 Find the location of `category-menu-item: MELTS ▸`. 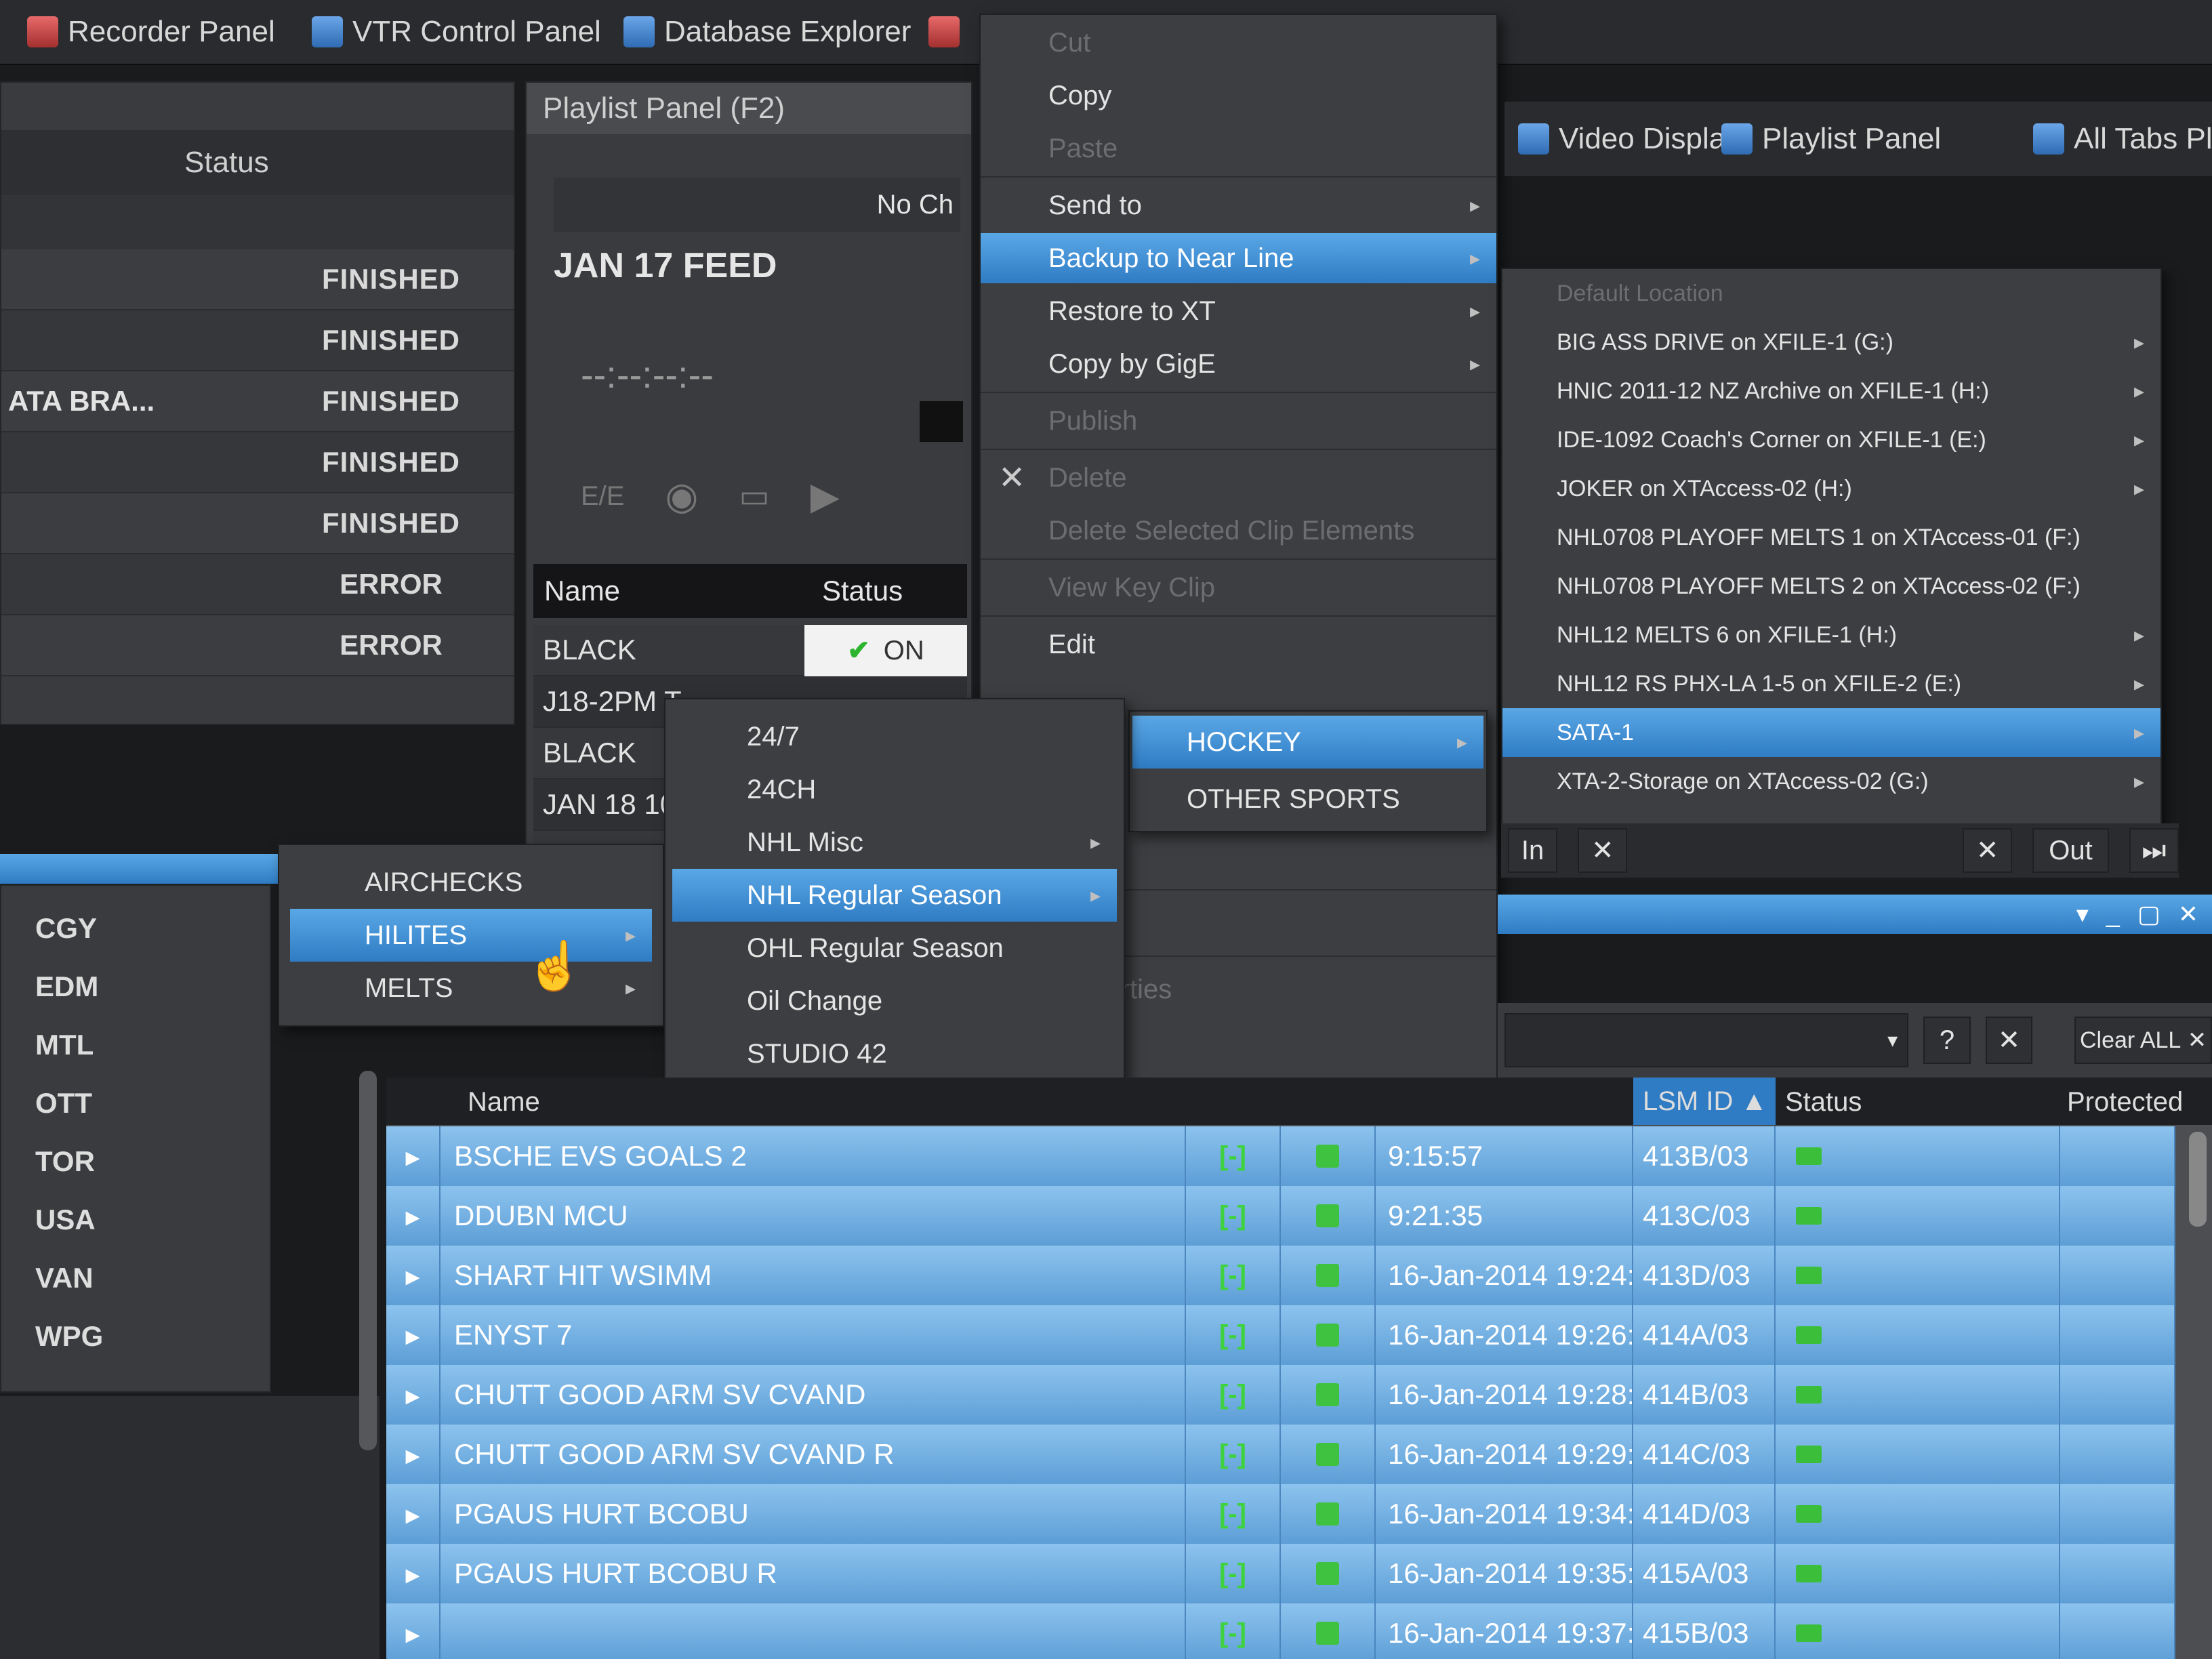

category-menu-item: MELTS ▸ is located at coordinates (471, 989).